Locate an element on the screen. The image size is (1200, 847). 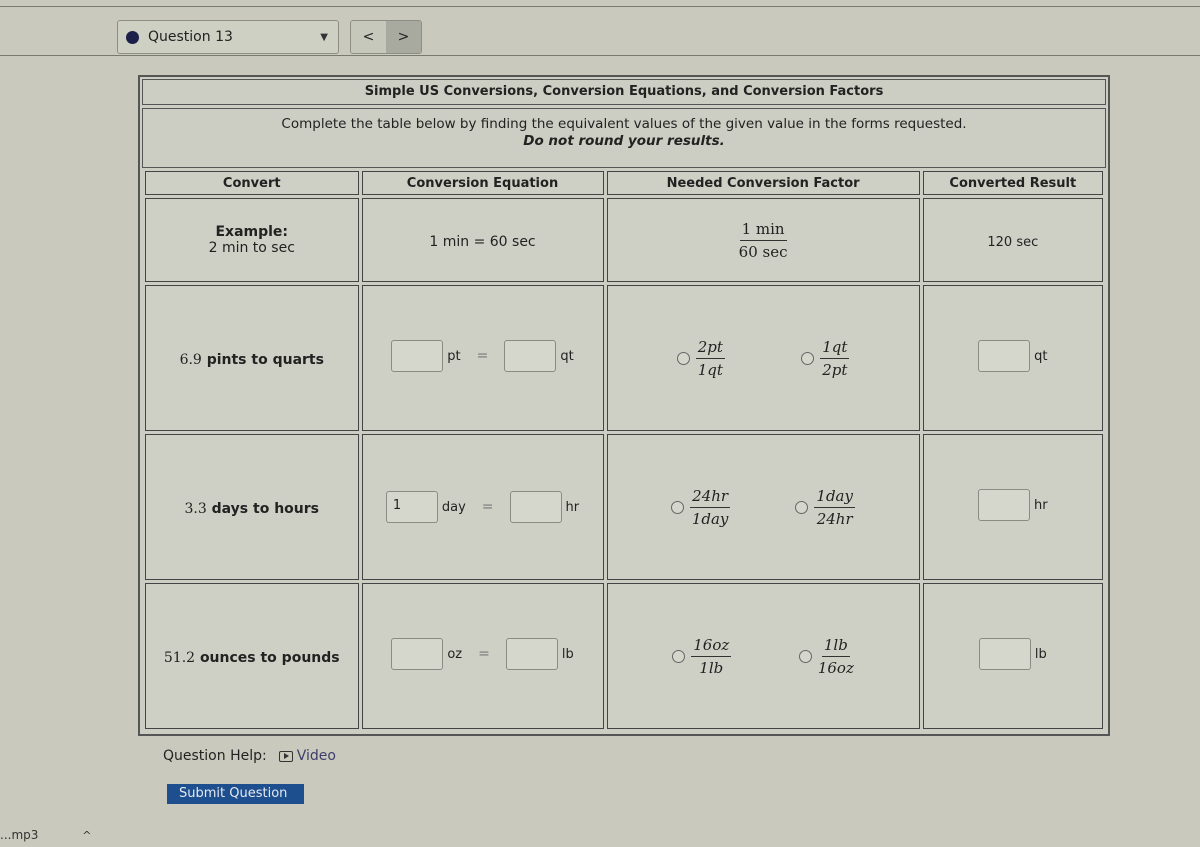
example-result: 120 sec is located at coordinates (1013, 242).